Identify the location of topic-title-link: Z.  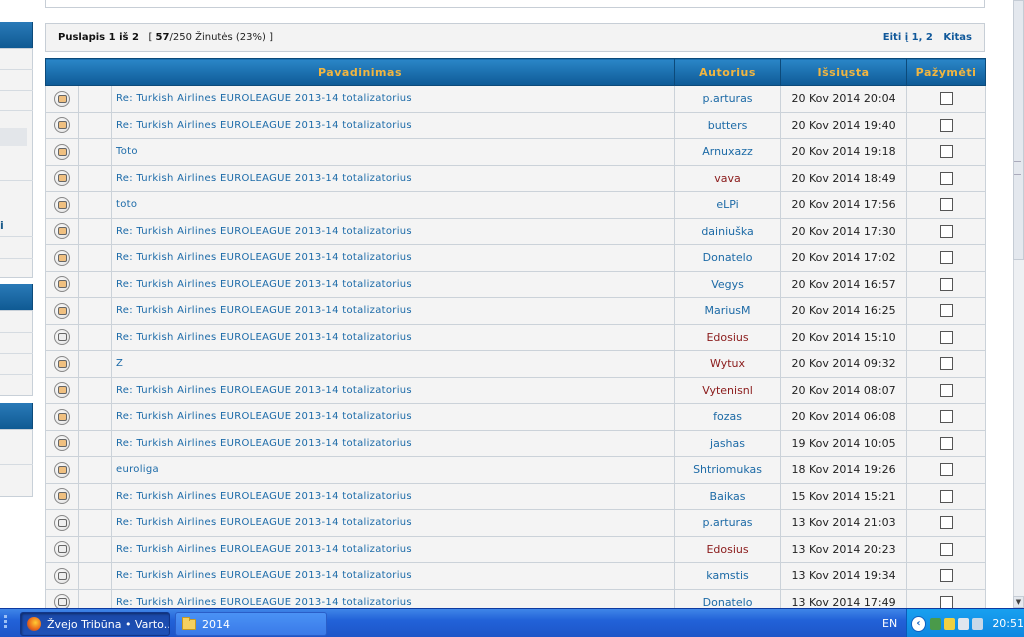
(393, 364).